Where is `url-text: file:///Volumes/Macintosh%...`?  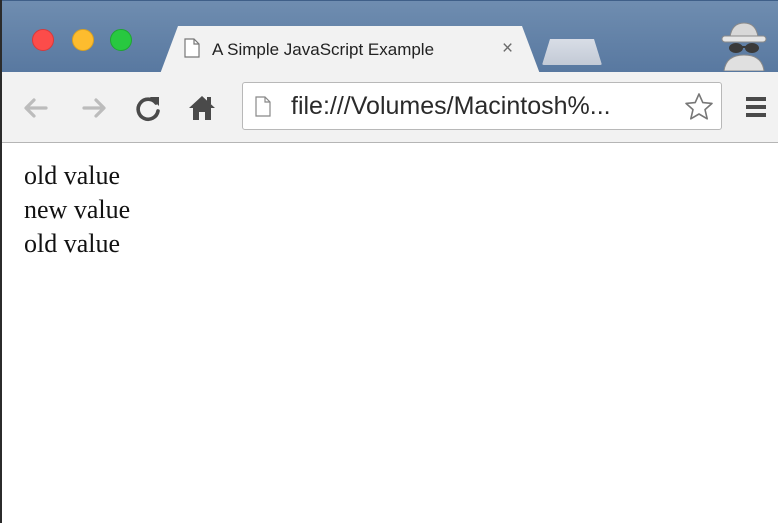
url-text: file:///Volumes/Macintosh%... is located at coordinates (481, 106).